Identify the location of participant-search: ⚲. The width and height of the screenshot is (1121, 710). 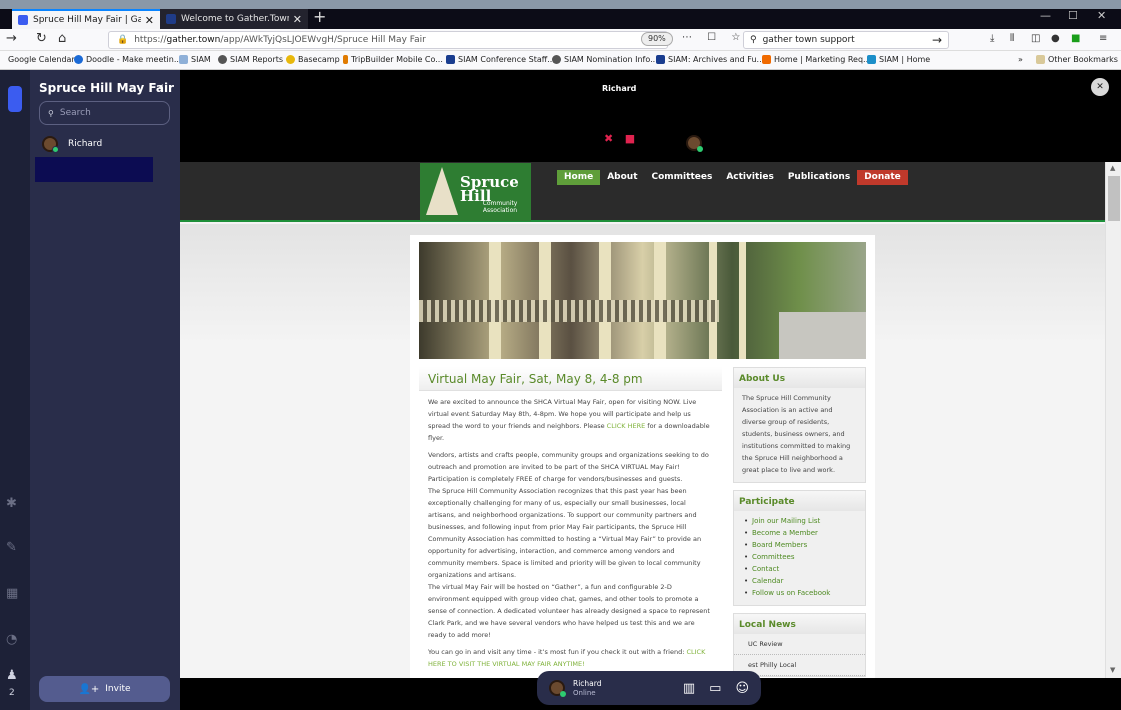
(104, 113).